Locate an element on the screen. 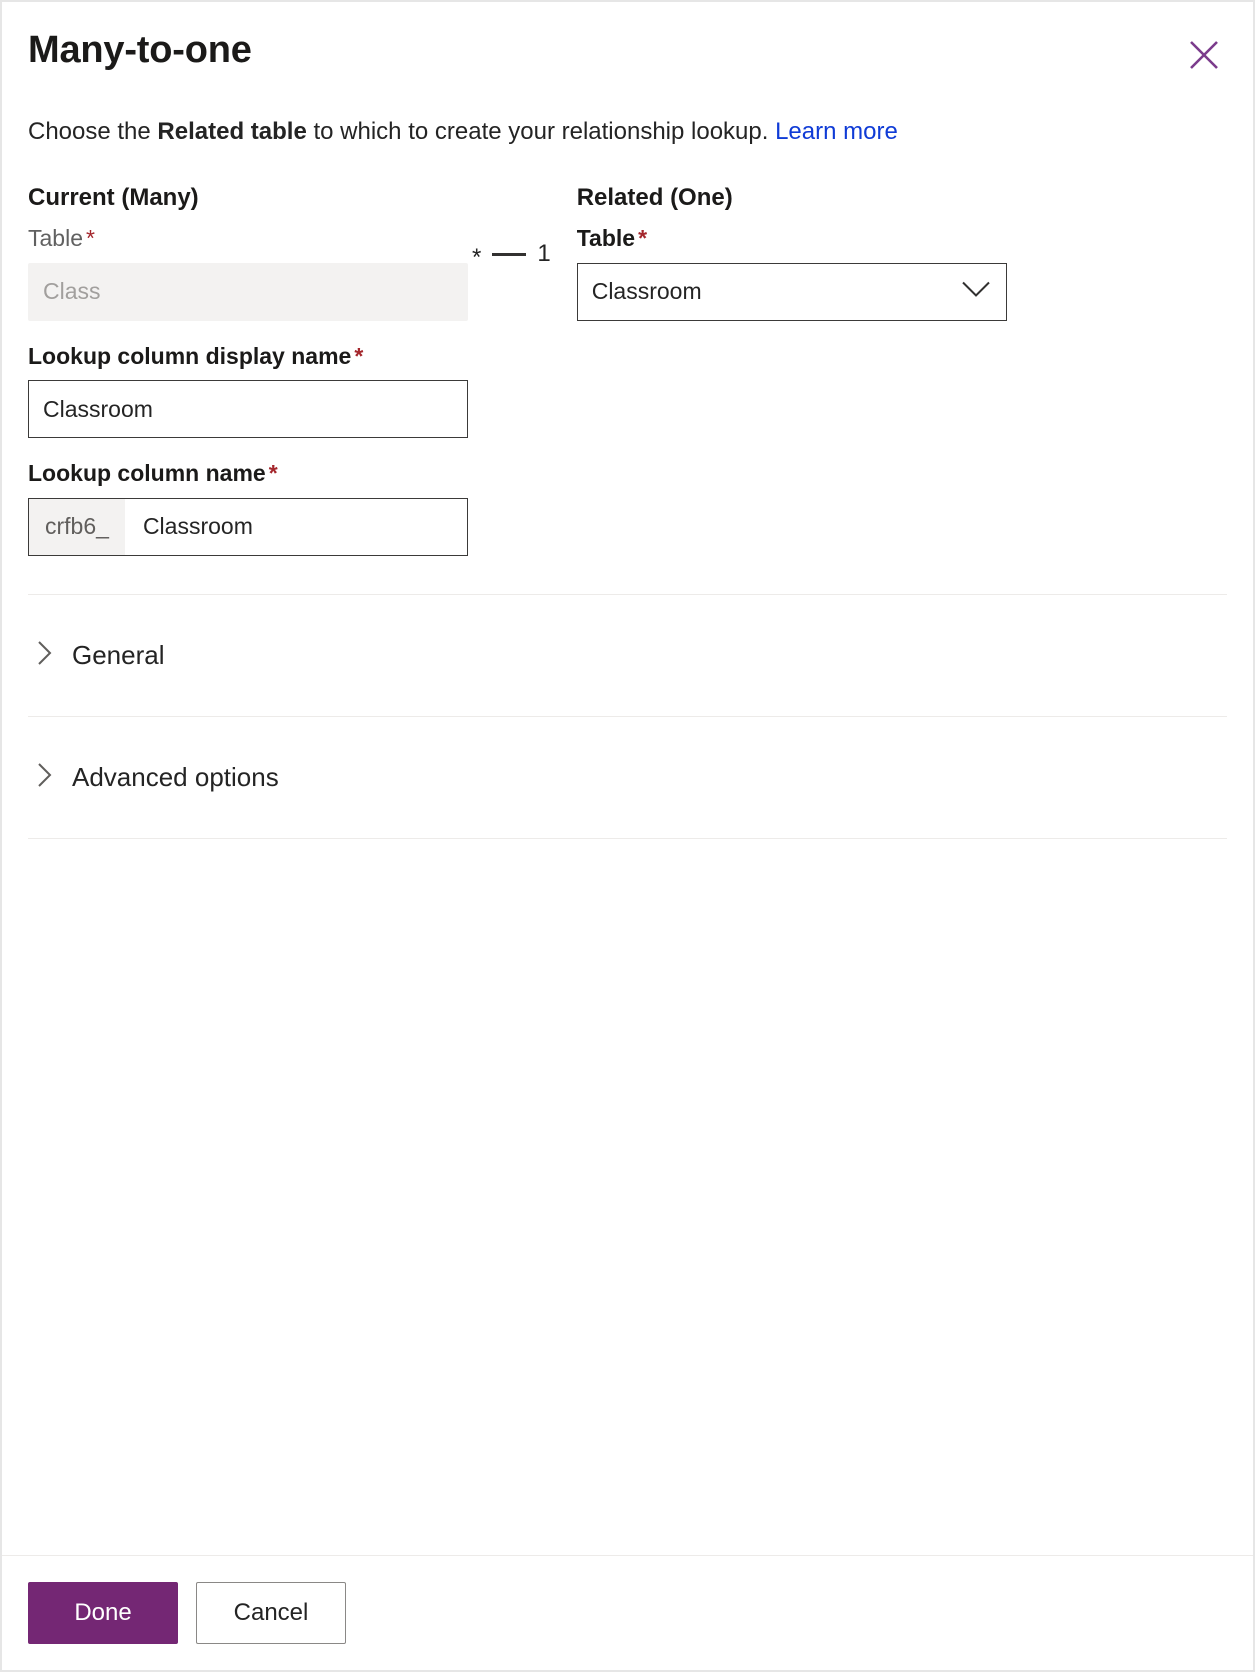  many-symbol: * is located at coordinates (477, 258).